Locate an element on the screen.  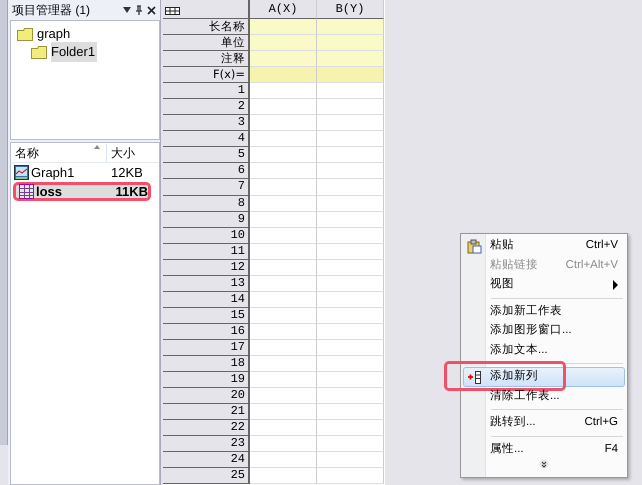
row-number: 20 is located at coordinates (206, 396).